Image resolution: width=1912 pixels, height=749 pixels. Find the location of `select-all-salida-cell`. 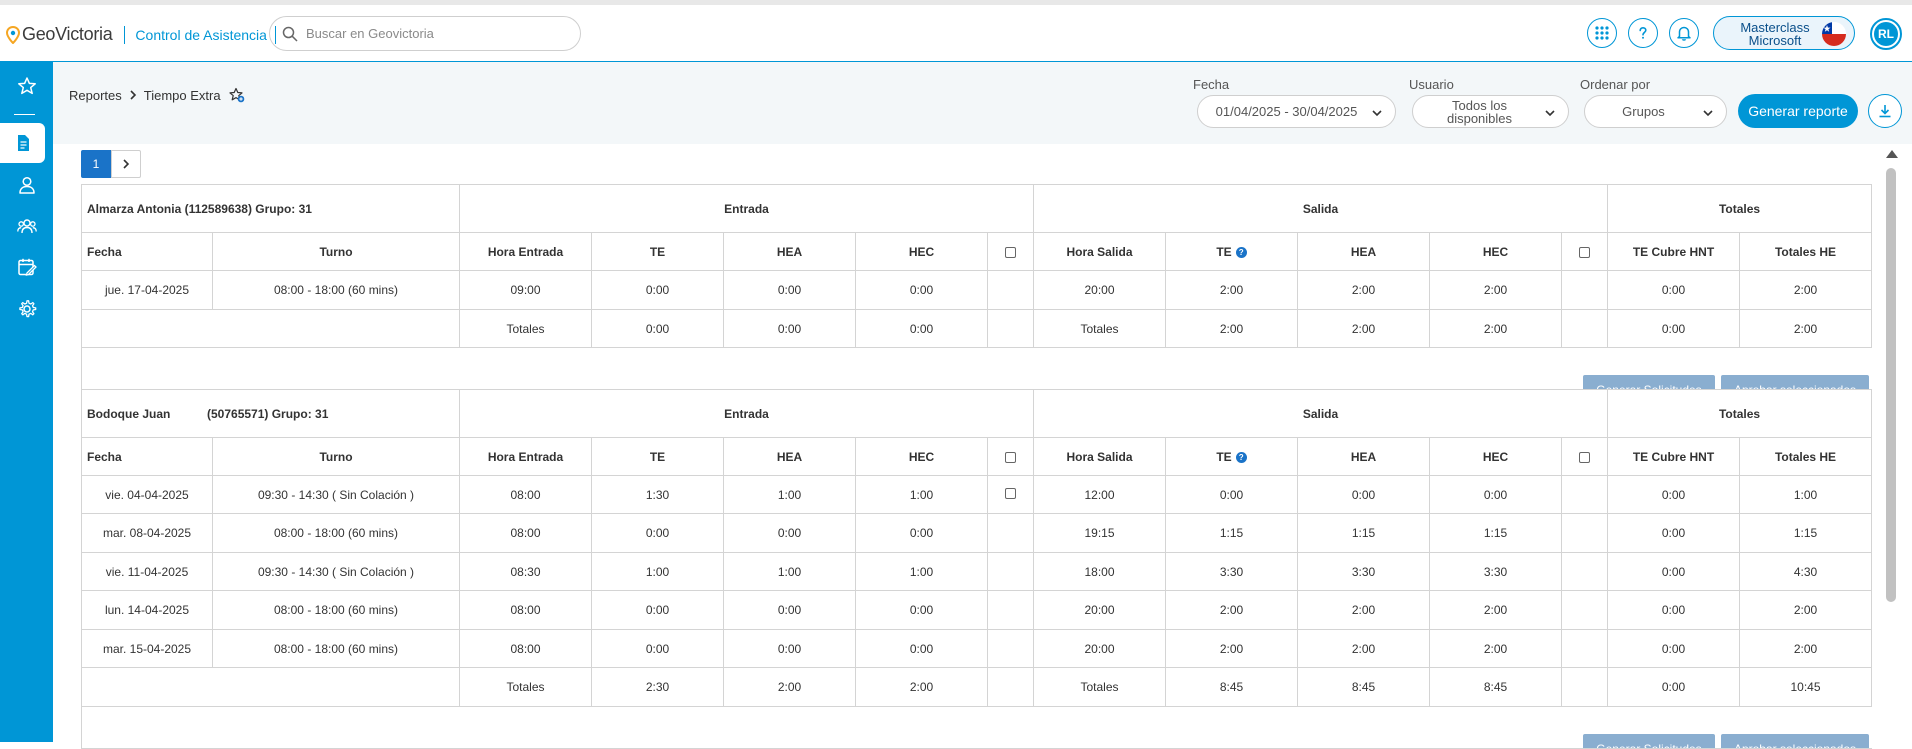

select-all-salida-cell is located at coordinates (1584, 456).